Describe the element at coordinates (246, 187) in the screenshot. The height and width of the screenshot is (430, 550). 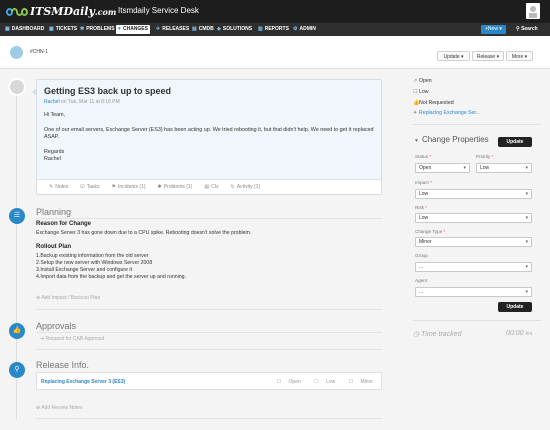
I see `tab-activity: ↻ Activity (1)` at that location.